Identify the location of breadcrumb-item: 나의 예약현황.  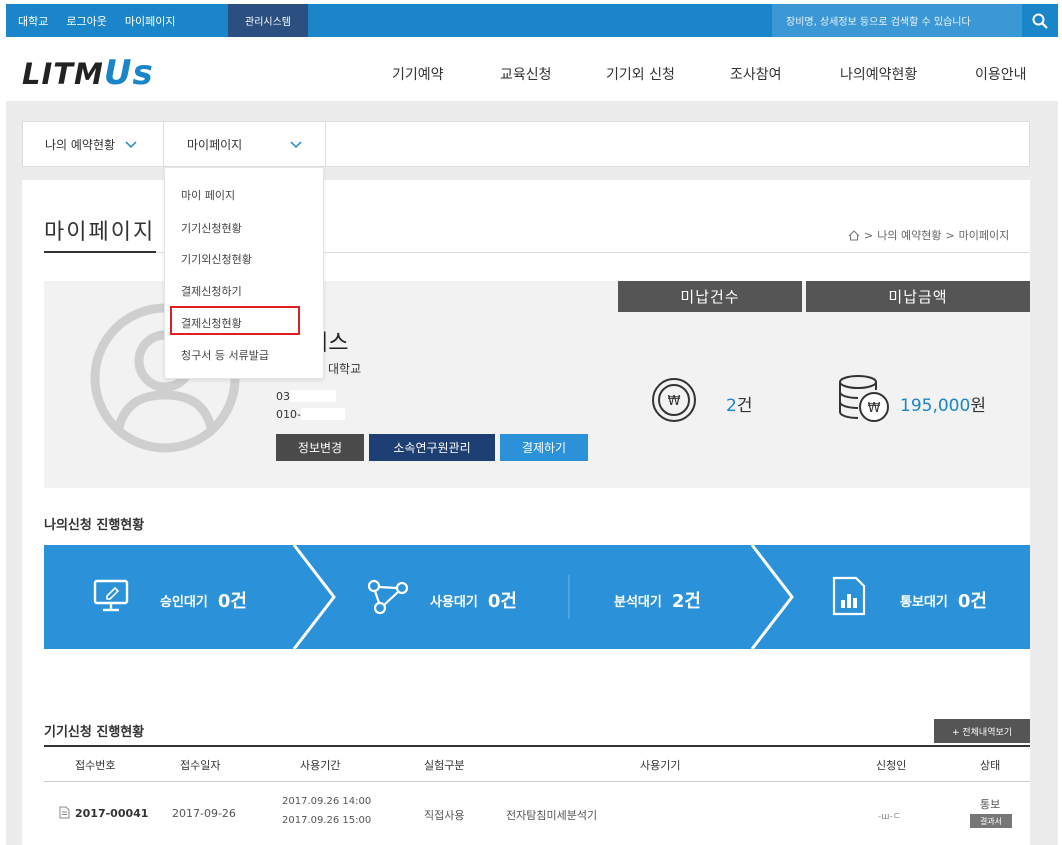
(909, 235).